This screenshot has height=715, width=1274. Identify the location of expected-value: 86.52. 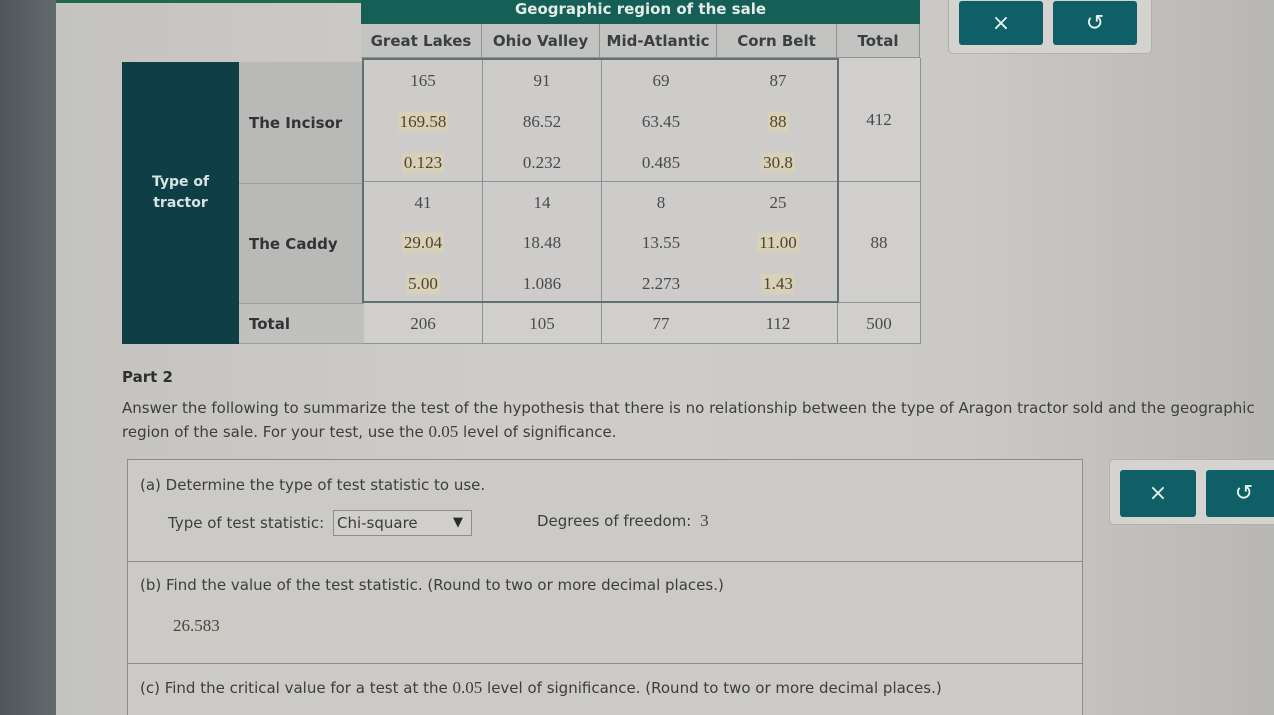
(542, 121).